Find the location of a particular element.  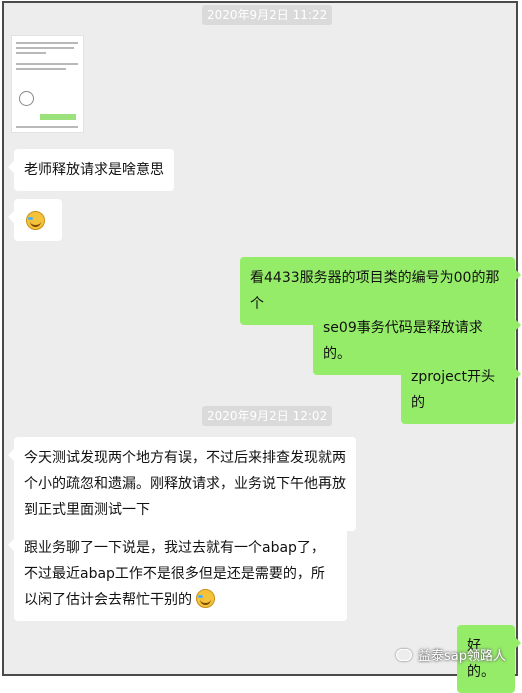

message-incoming-emoji is located at coordinates (35, 220).